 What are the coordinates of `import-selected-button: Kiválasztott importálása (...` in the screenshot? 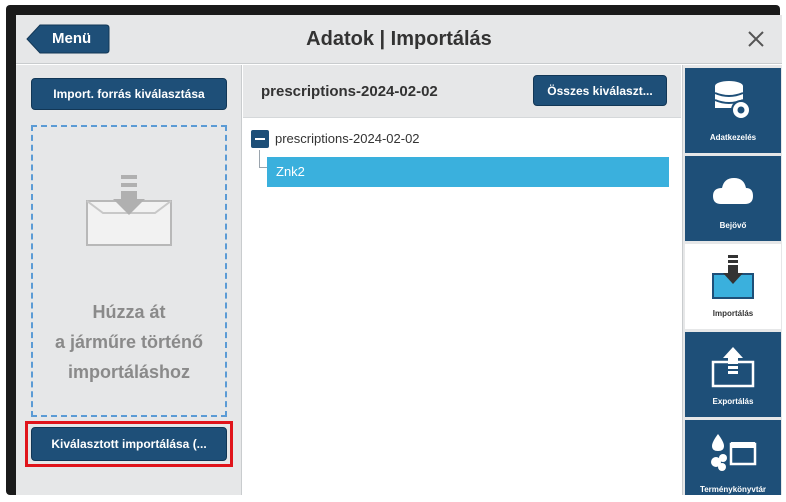 It's located at (129, 444).